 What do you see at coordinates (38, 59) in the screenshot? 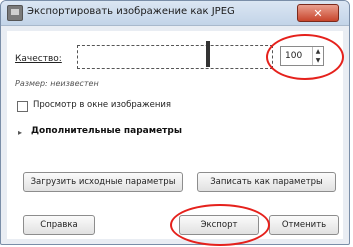
I see `quality-label: Качество:` at bounding box center [38, 59].